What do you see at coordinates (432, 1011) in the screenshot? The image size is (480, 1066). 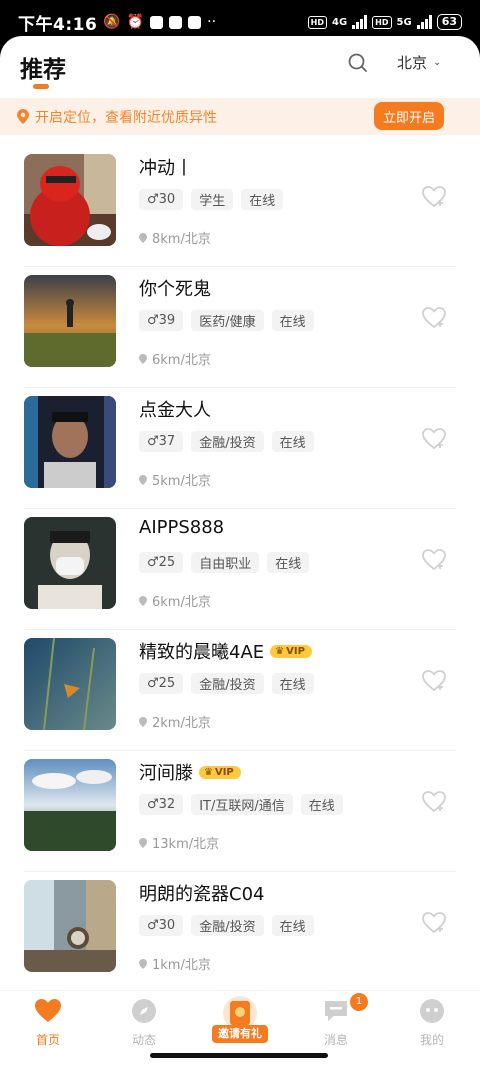 I see `profile-icon` at bounding box center [432, 1011].